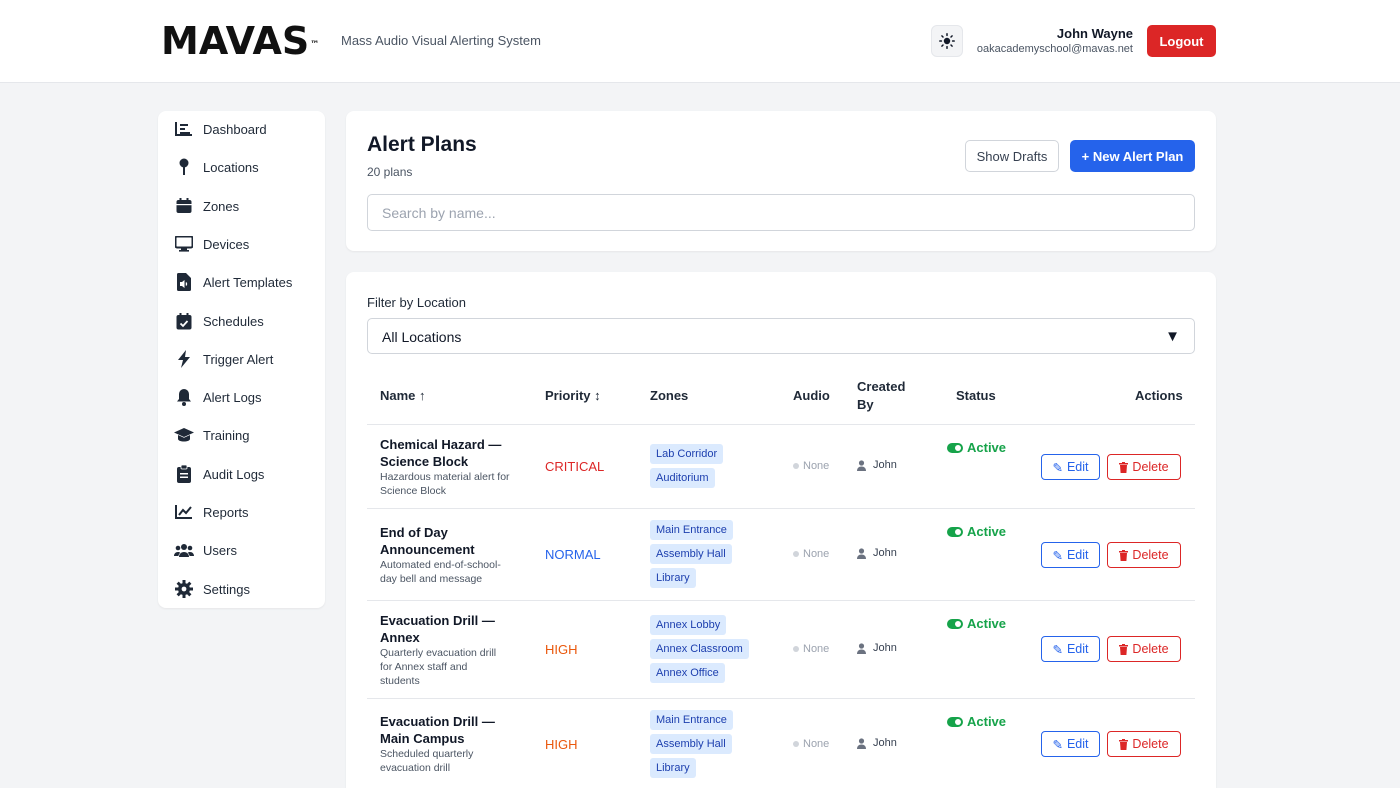 Image resolution: width=1400 pixels, height=788 pixels. What do you see at coordinates (976, 395) in the screenshot?
I see `column-header-status: Status` at bounding box center [976, 395].